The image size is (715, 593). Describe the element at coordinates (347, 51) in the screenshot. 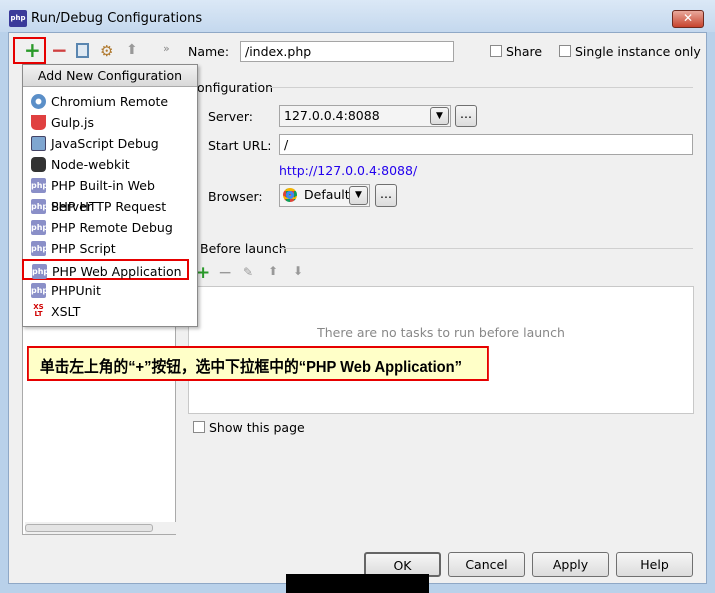

I see `name-input: /index.php` at that location.